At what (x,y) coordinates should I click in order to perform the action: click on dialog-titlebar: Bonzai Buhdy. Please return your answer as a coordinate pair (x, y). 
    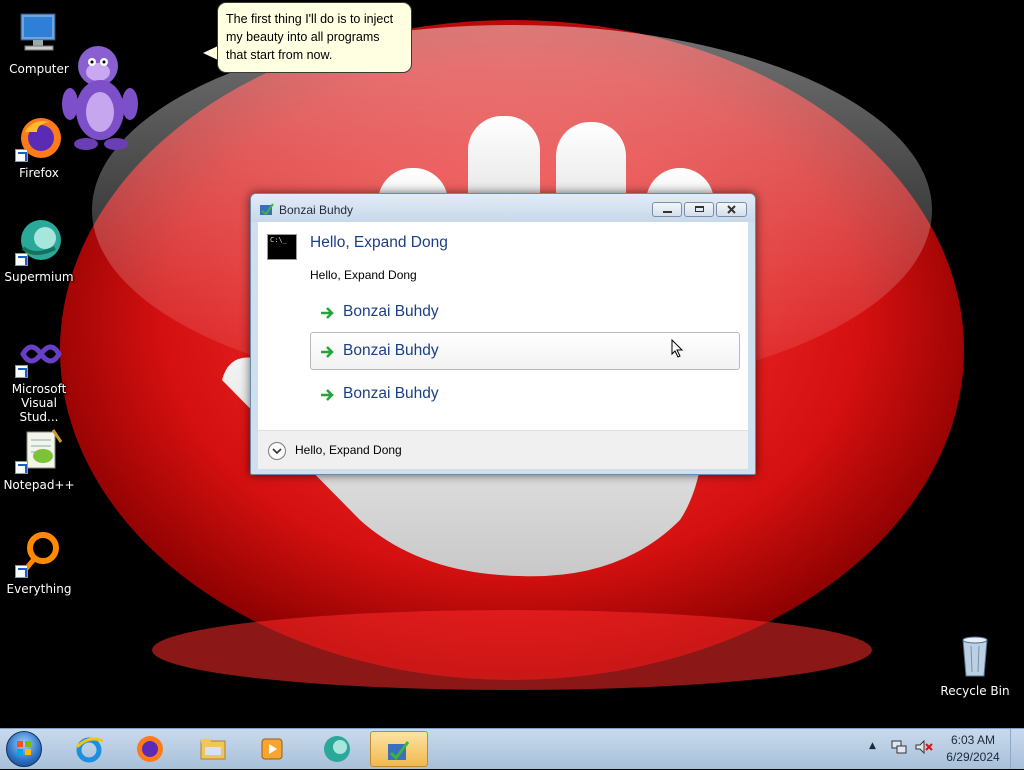
    Looking at the image, I should click on (503, 208).